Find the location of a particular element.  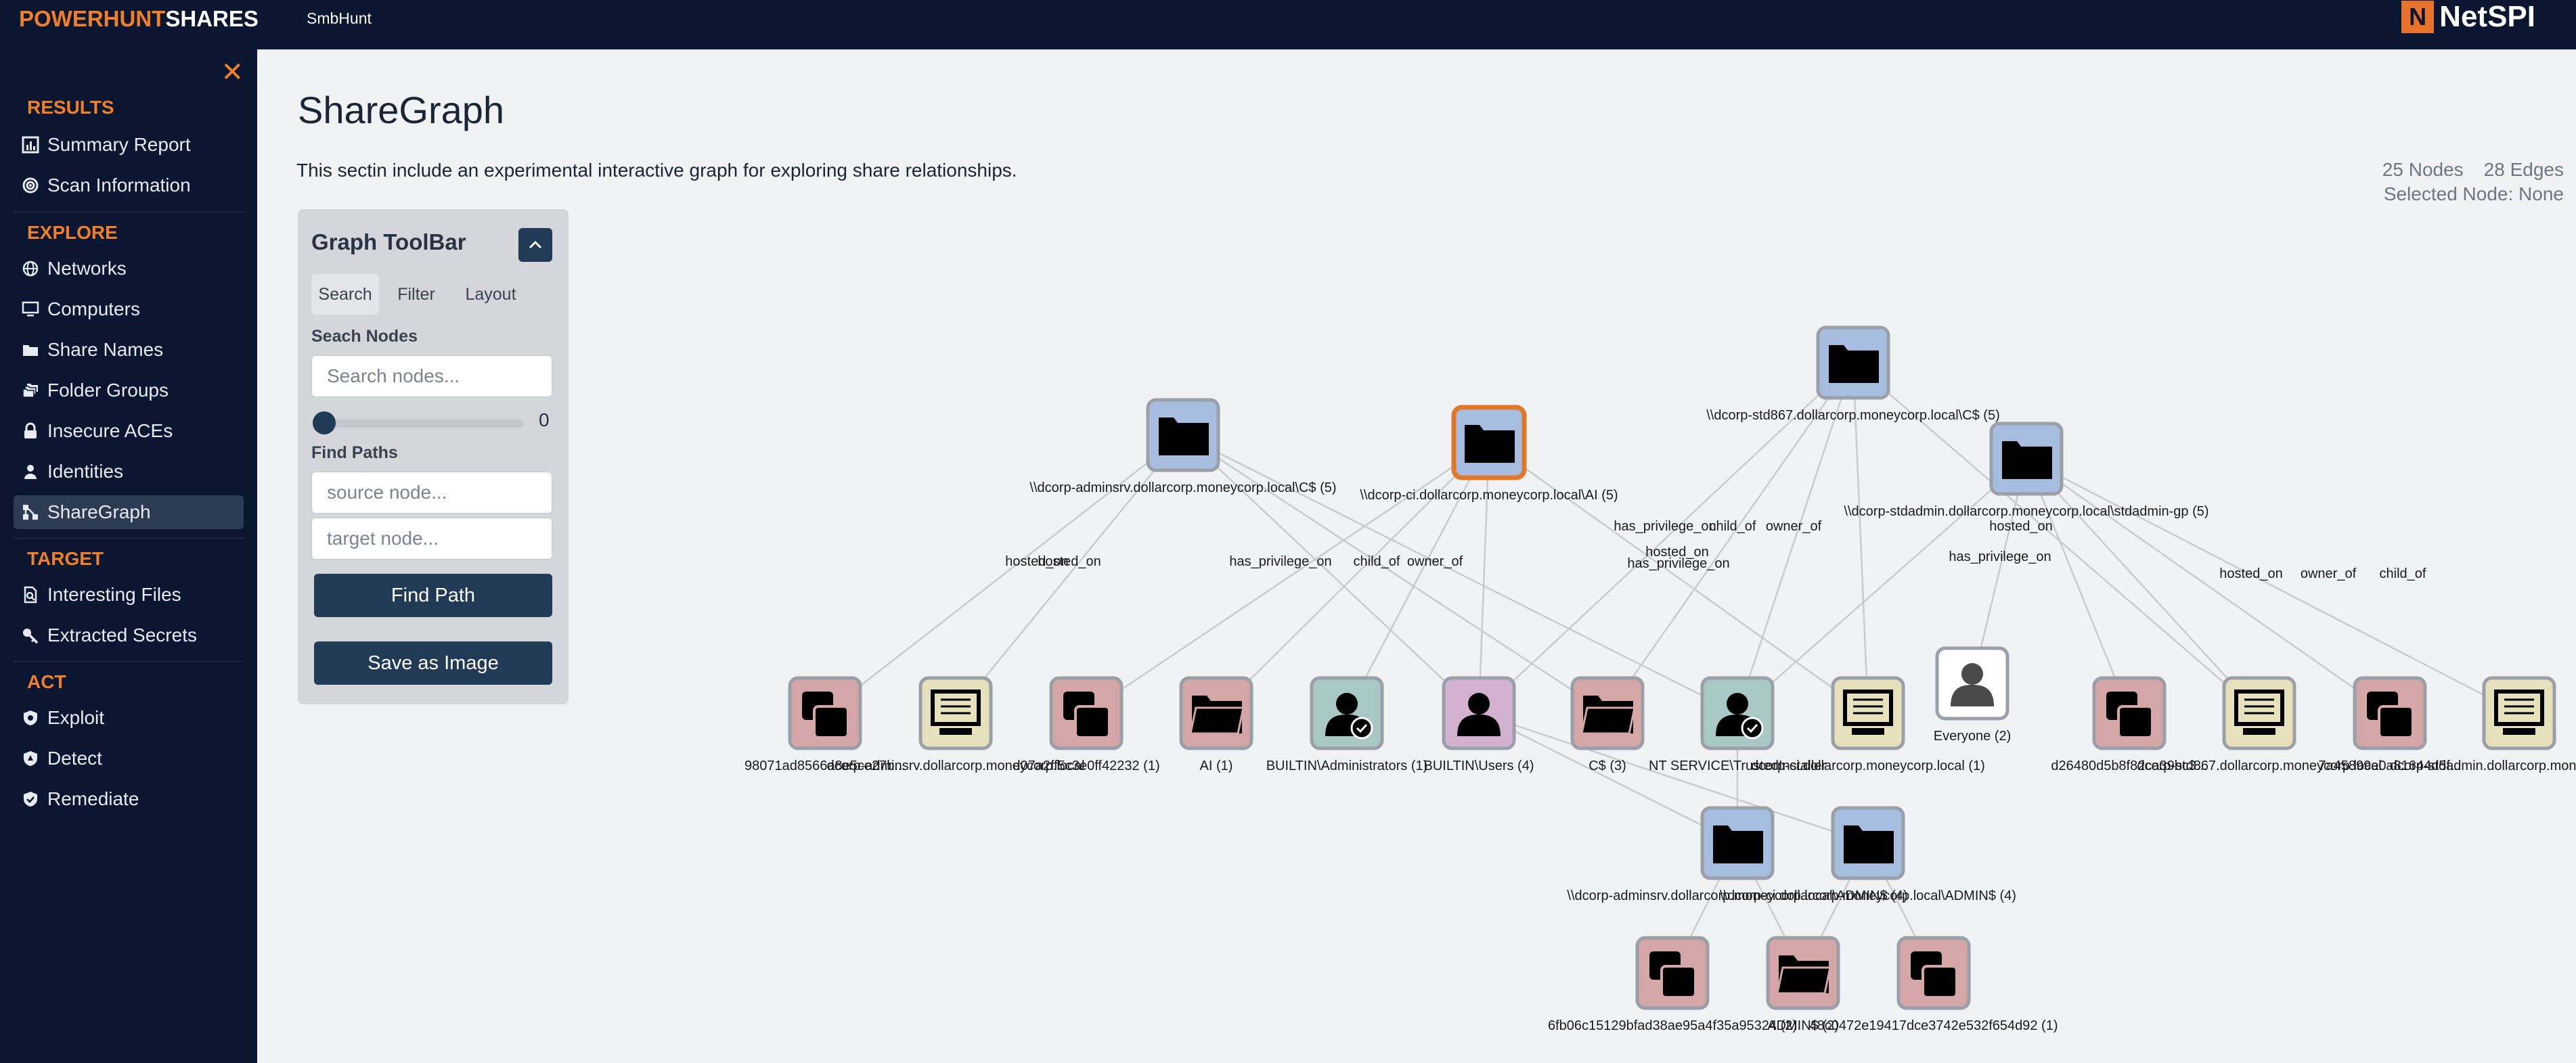

top-bar: POWERHUNTSHARES SmbHunt N NetSPI is located at coordinates (1288, 24).